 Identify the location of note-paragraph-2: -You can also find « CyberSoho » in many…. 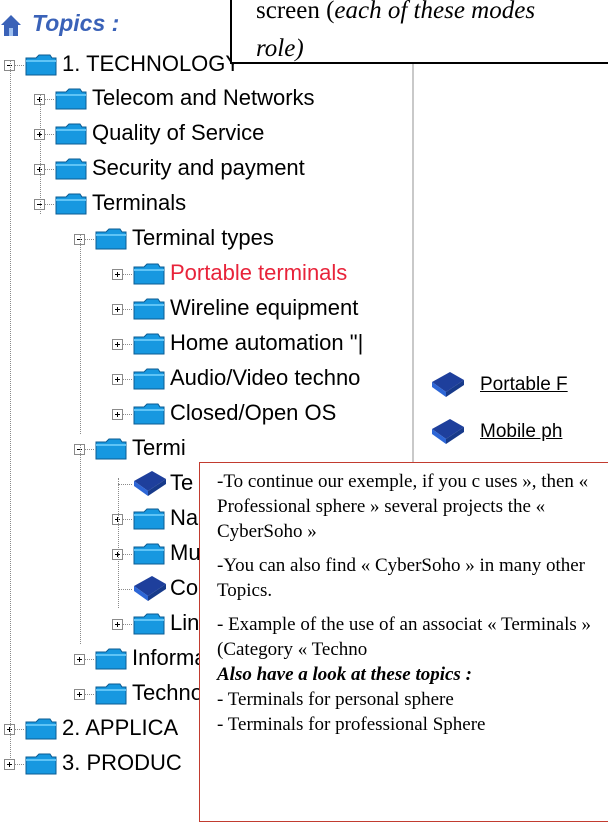
(401, 578).